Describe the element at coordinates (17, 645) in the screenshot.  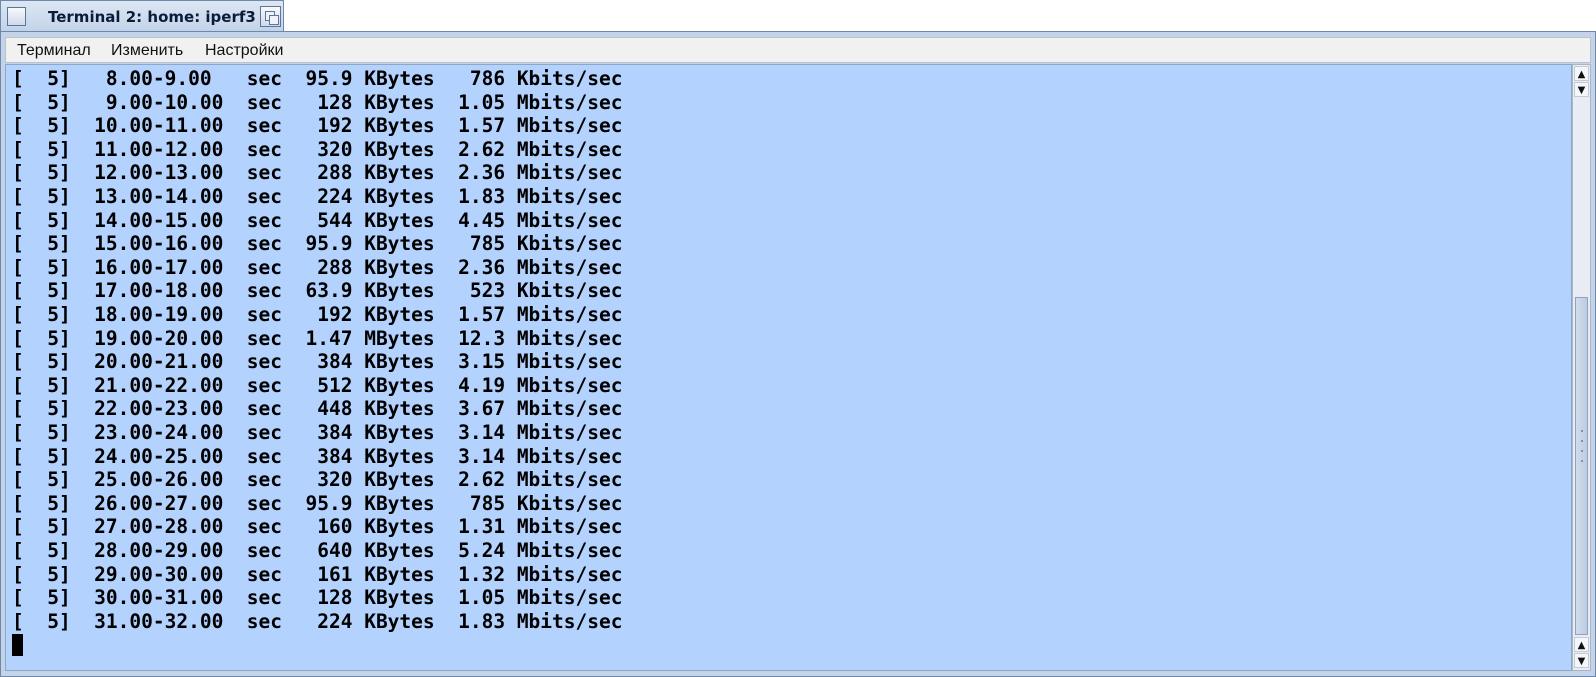
I see `text-cursor` at that location.